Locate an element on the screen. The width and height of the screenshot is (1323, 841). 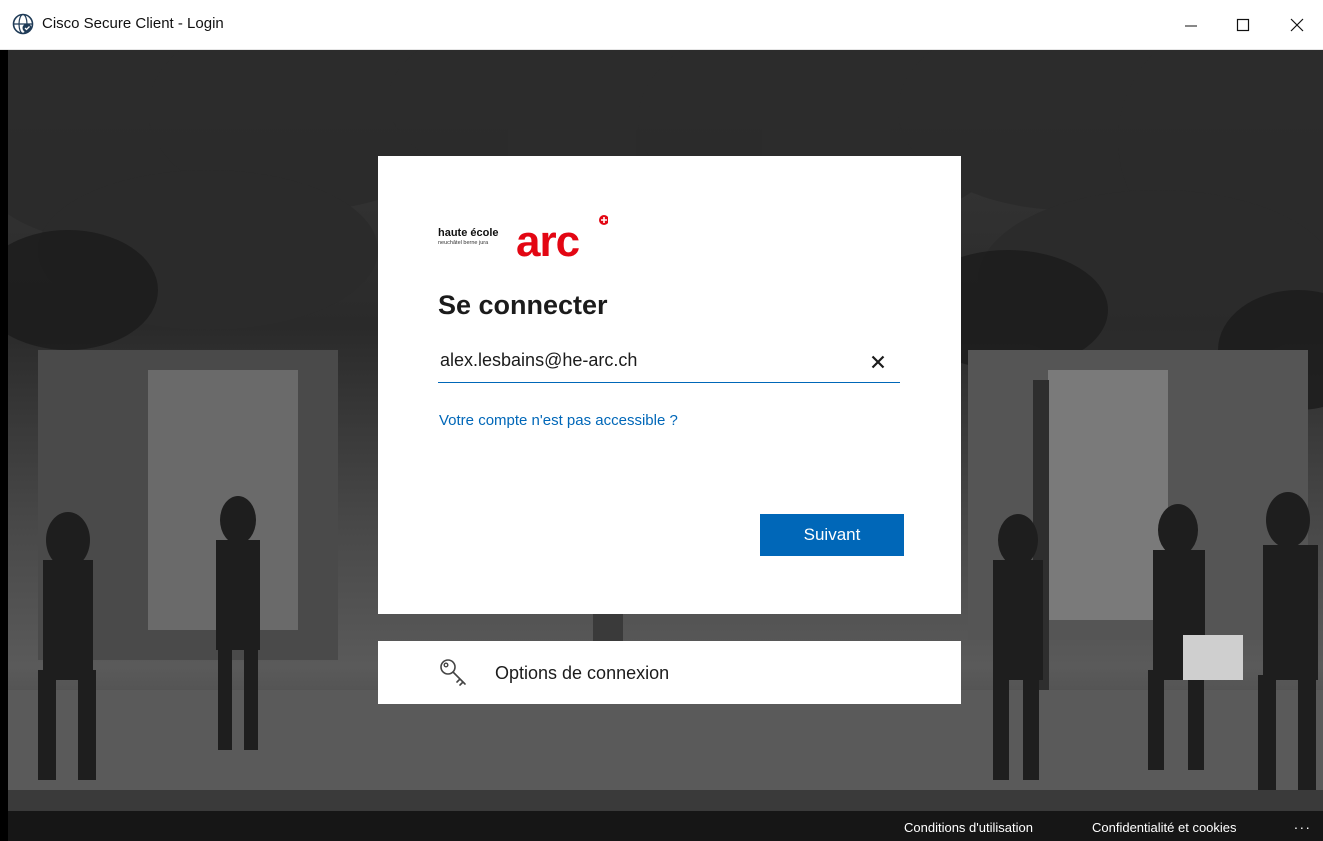
terms-link: Conditions d'utilisation is located at coordinates (968, 827).